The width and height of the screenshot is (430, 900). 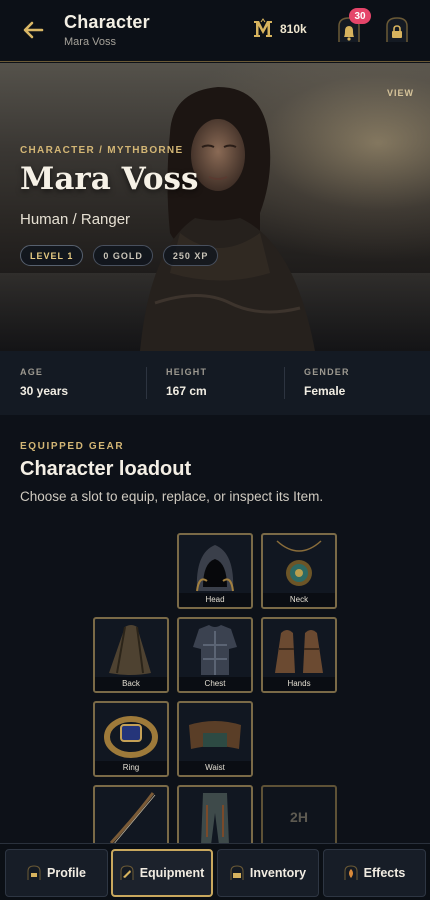 What do you see at coordinates (187, 372) in the screenshot?
I see `stat-label: HEIGHT` at bounding box center [187, 372].